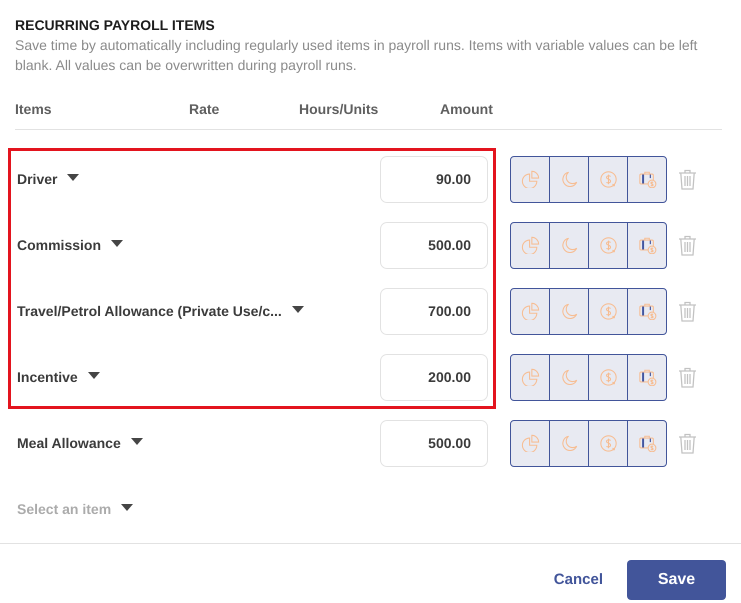 This screenshot has height=603, width=741. What do you see at coordinates (57, 377) in the screenshot?
I see `item-dropdown: Incentive` at bounding box center [57, 377].